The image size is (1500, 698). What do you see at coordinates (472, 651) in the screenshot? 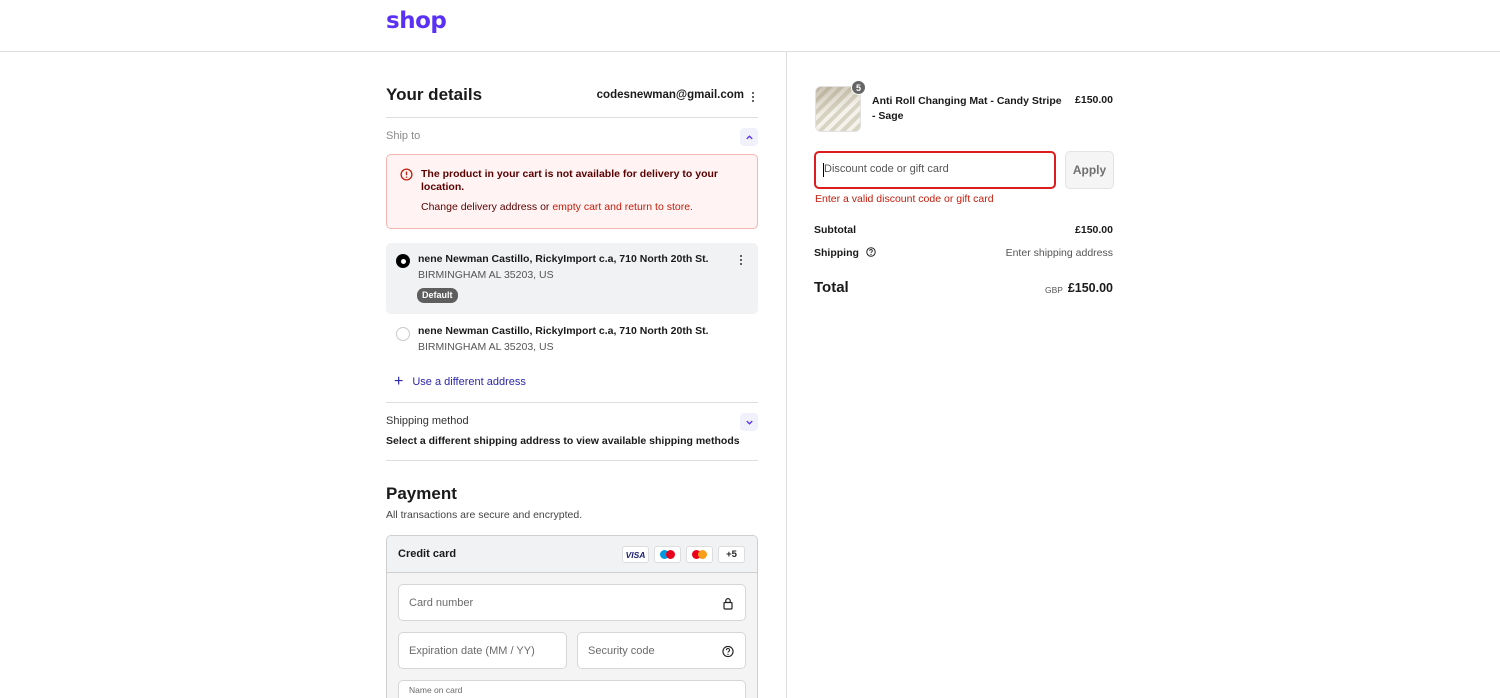
I see `expiration-placeholder: Expiration date (MM / YY)` at bounding box center [472, 651].